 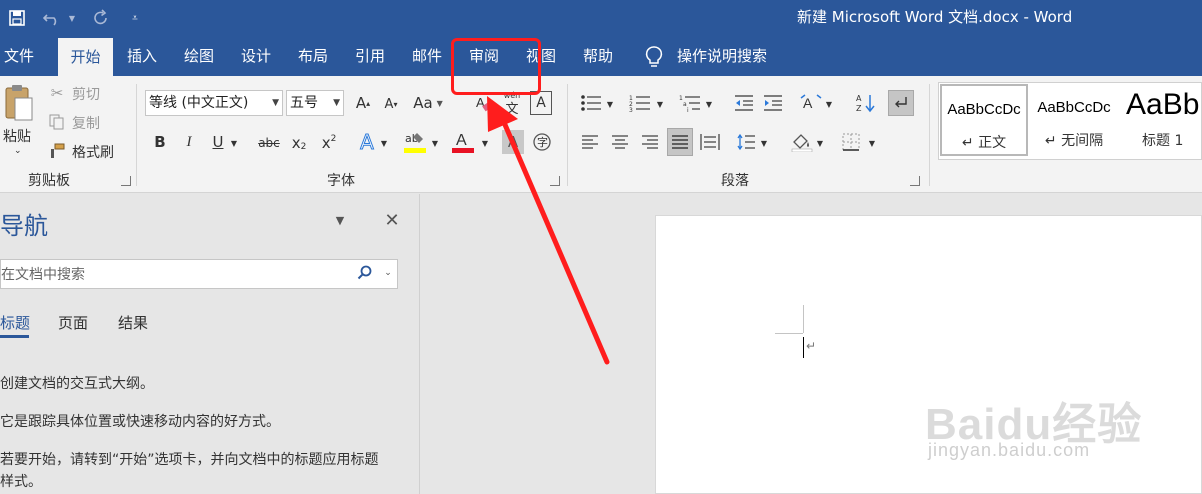 What do you see at coordinates (811, 346) in the screenshot?
I see `paragraph-mark-icon: ↵` at bounding box center [811, 346].